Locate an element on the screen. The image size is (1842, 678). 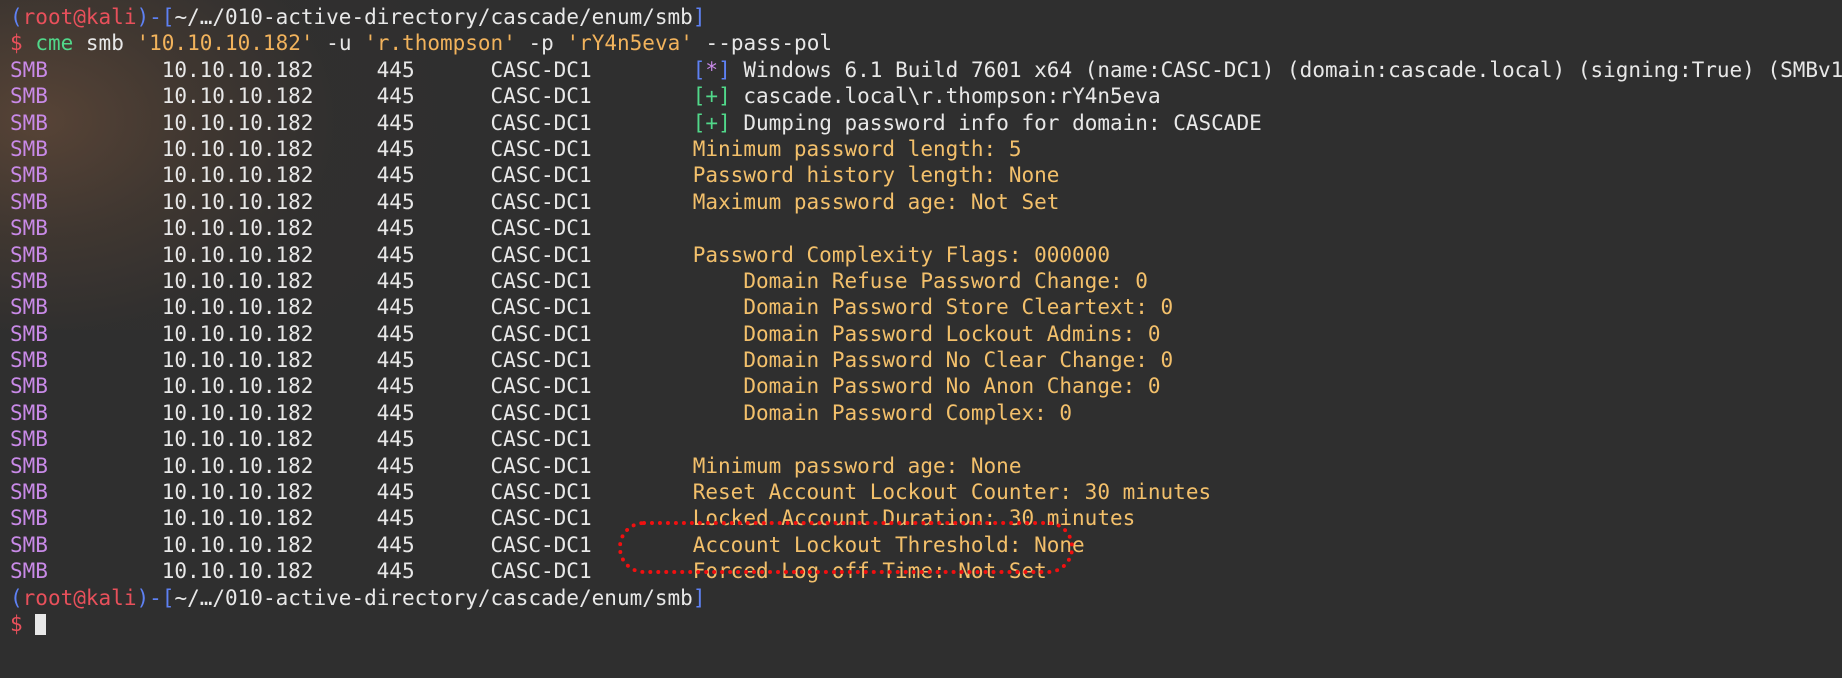
output-message: Account Lockout Threshold: None is located at coordinates (888, 544).